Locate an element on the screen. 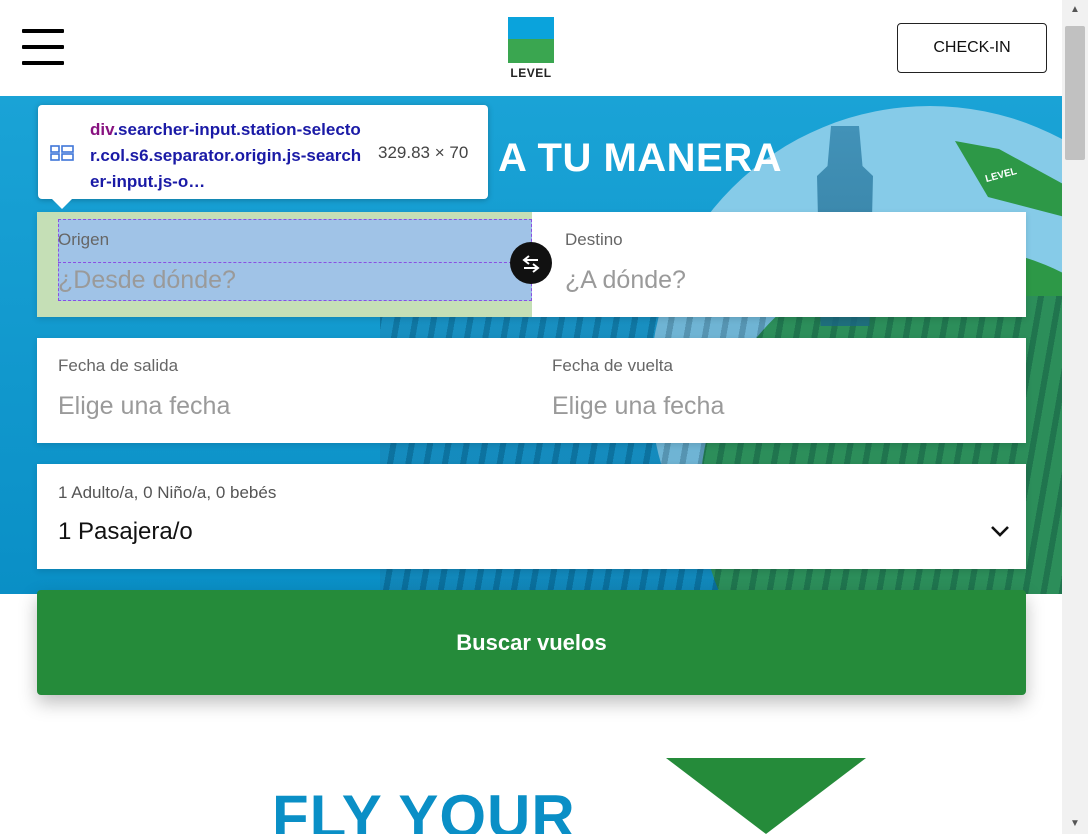 This screenshot has width=1088, height=834. passengers-summary: 1 Adulto/a, 0 Niño/a, 0 bebés is located at coordinates (167, 492).